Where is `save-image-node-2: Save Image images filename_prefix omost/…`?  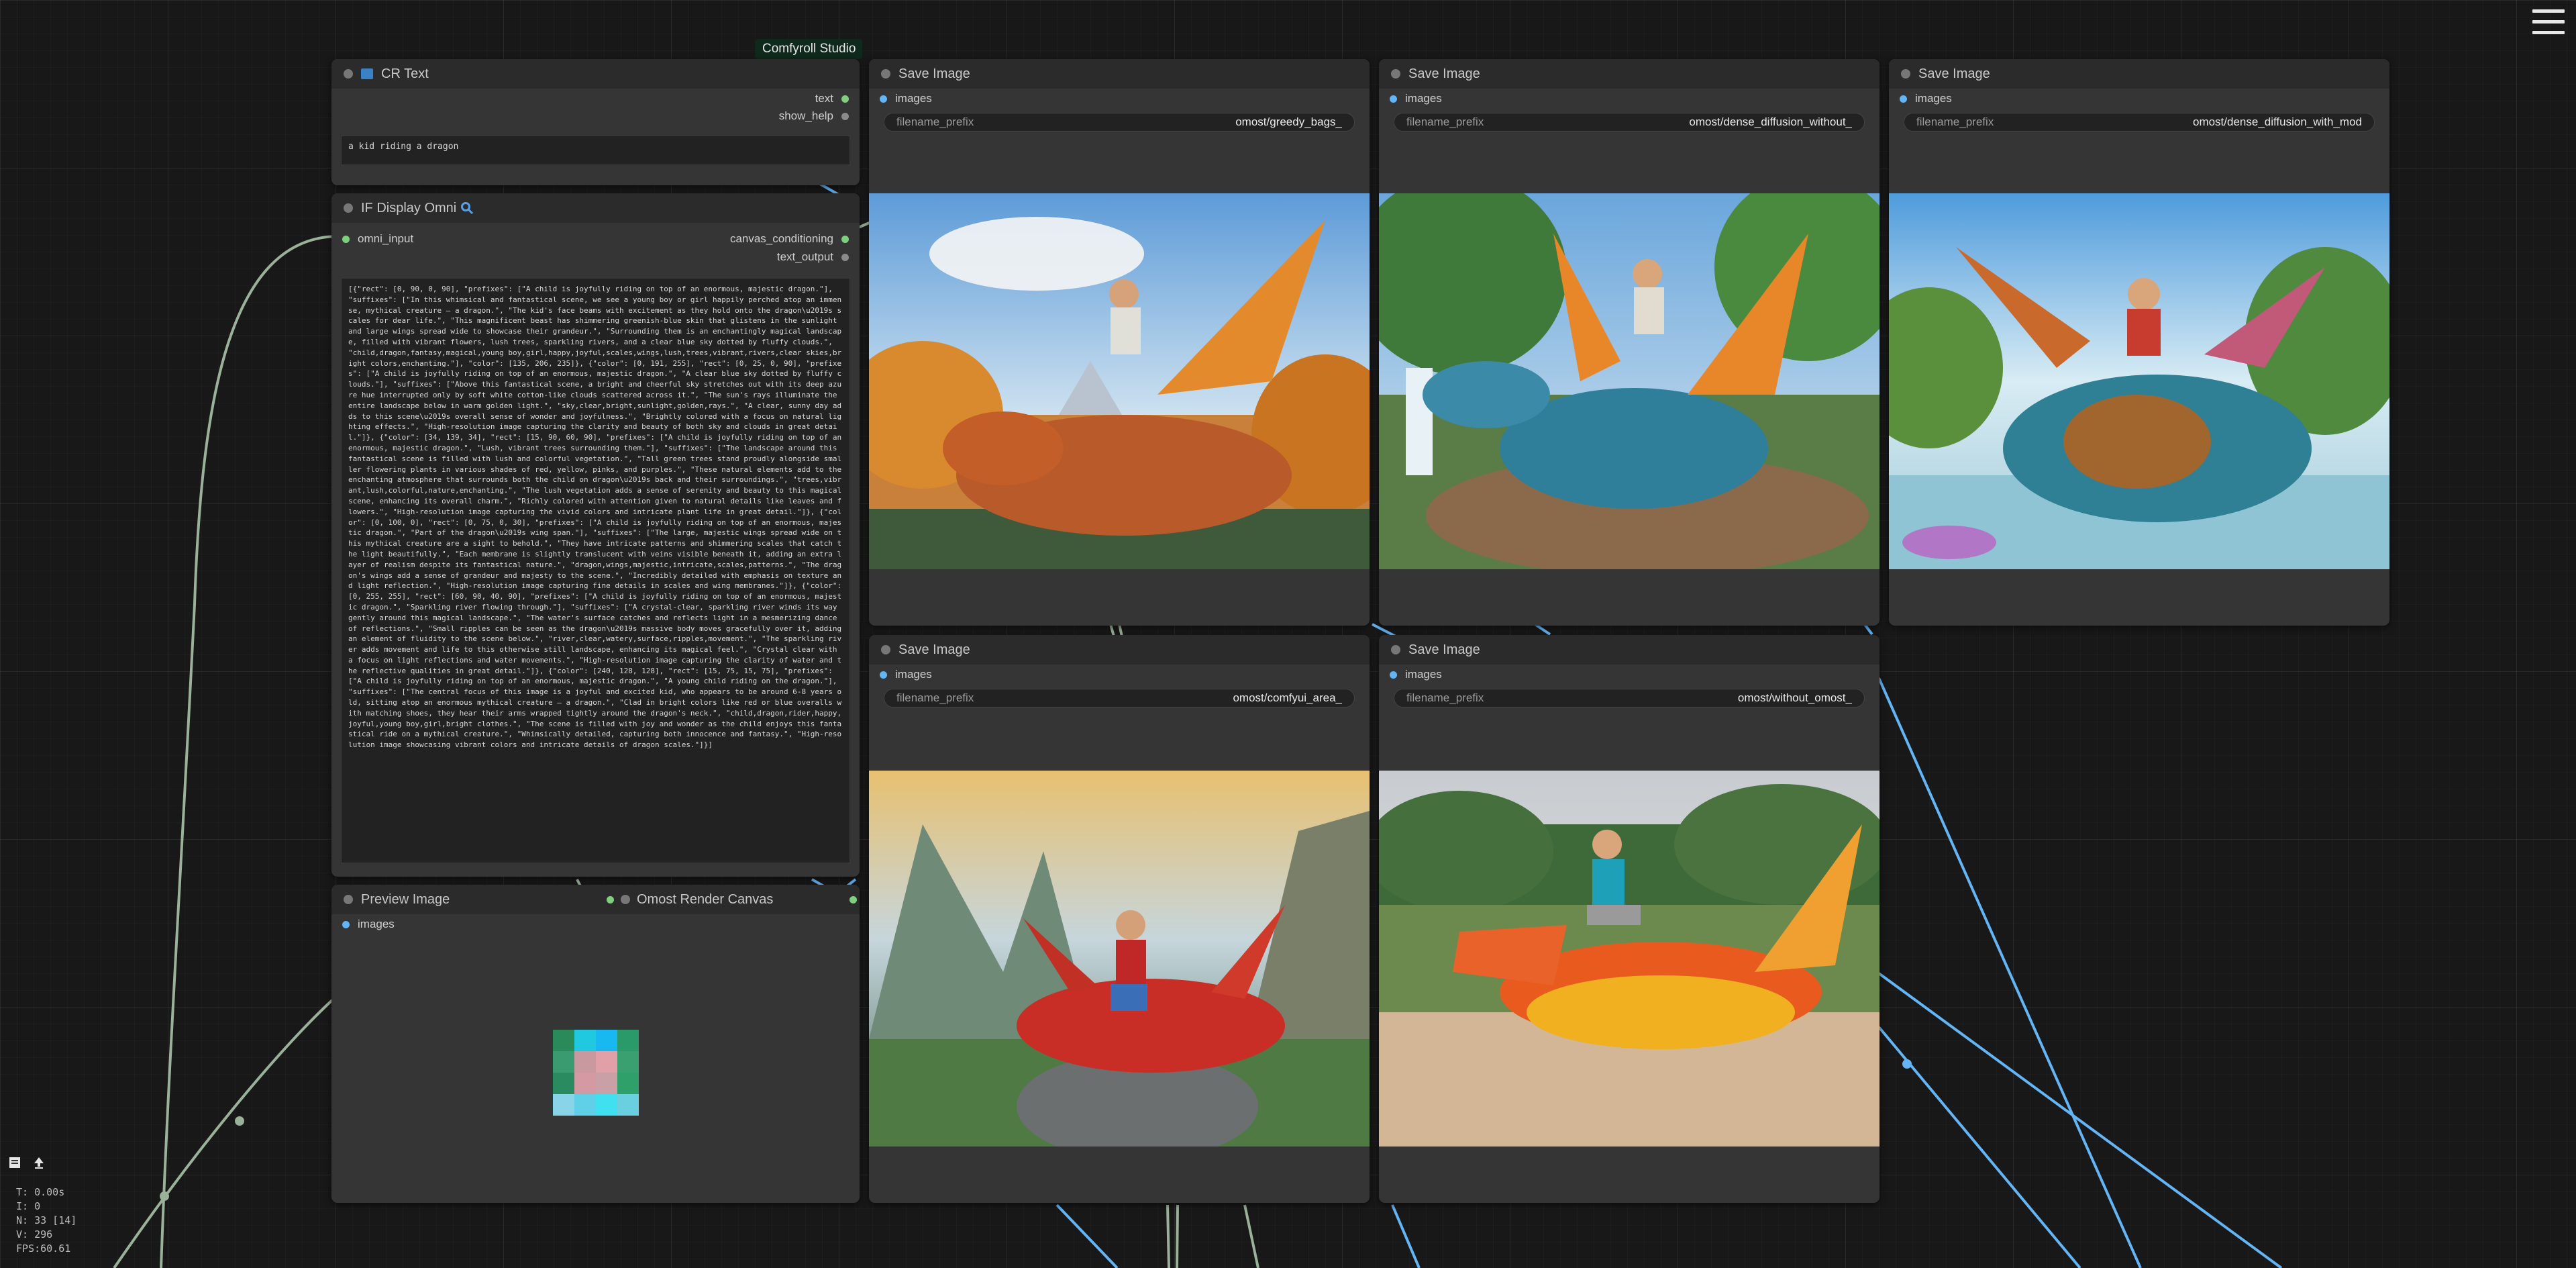
save-image-node-2: Save Image images filename_prefix omost/… is located at coordinates (1629, 343).